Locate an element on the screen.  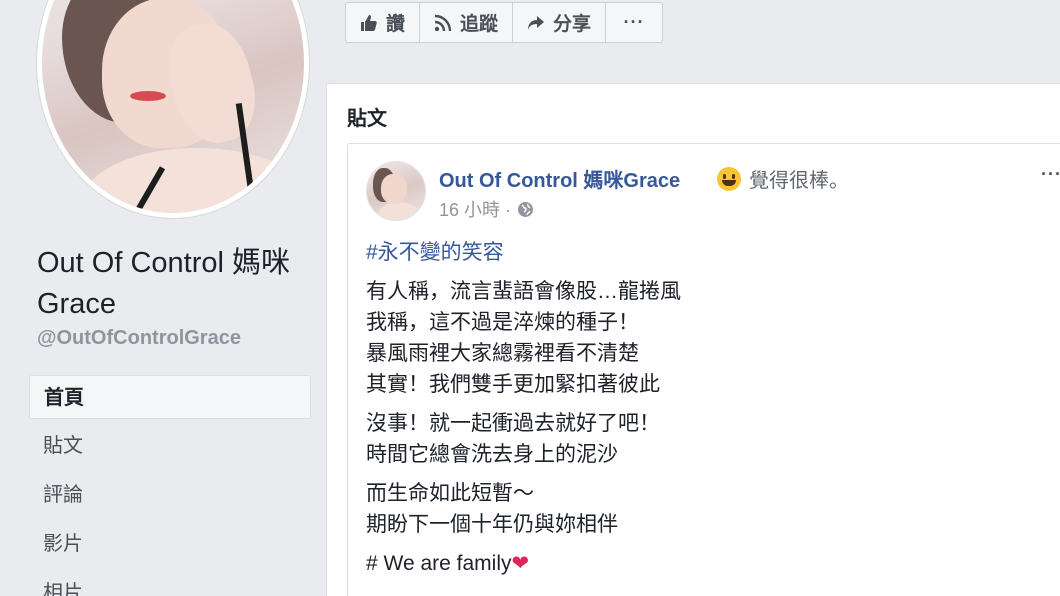
post-paragraph: 而生命如此短暫～ 期盼下一個十年仍與妳相伴 is located at coordinates (706, 509).